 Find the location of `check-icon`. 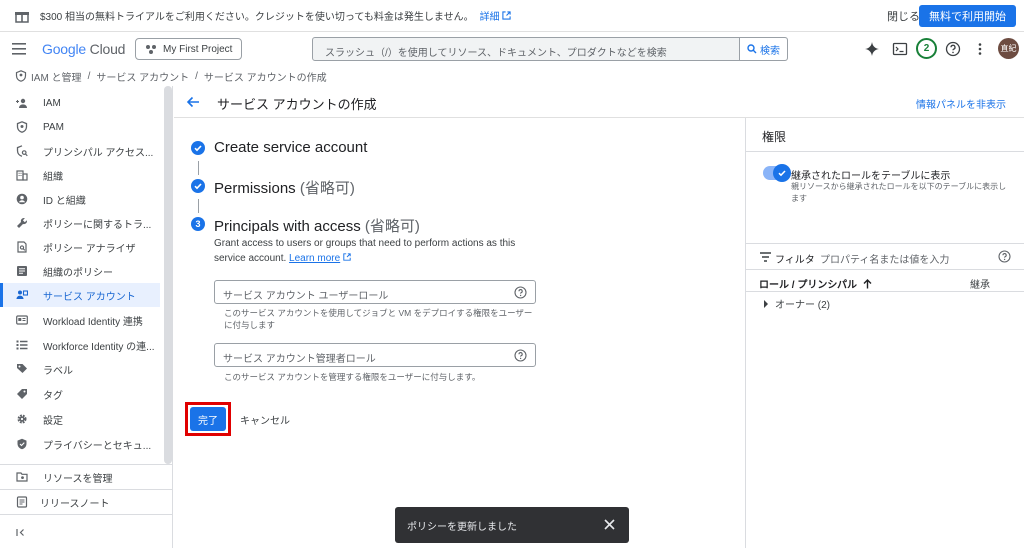

check-icon is located at coordinates (782, 173).